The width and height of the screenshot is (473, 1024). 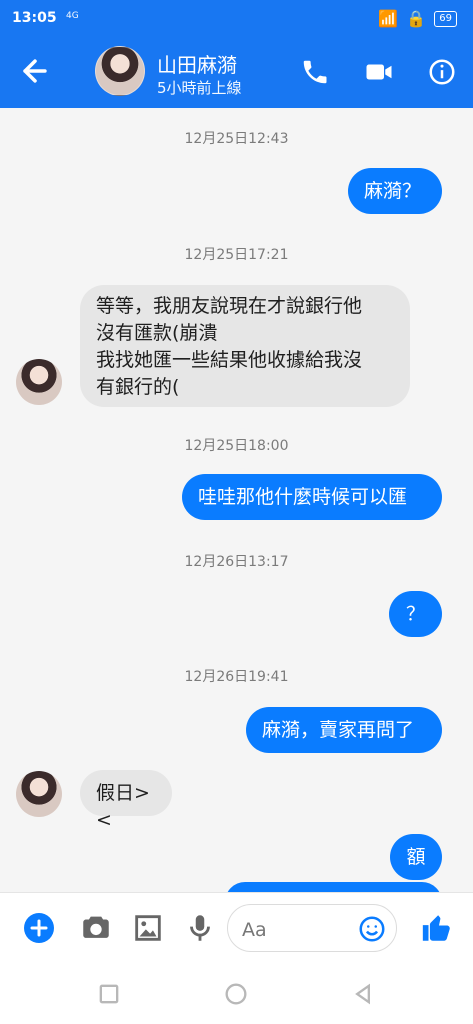 What do you see at coordinates (236, 17) in the screenshot?
I see `status-bar: 13:05 4G 📶 🔒 69` at bounding box center [236, 17].